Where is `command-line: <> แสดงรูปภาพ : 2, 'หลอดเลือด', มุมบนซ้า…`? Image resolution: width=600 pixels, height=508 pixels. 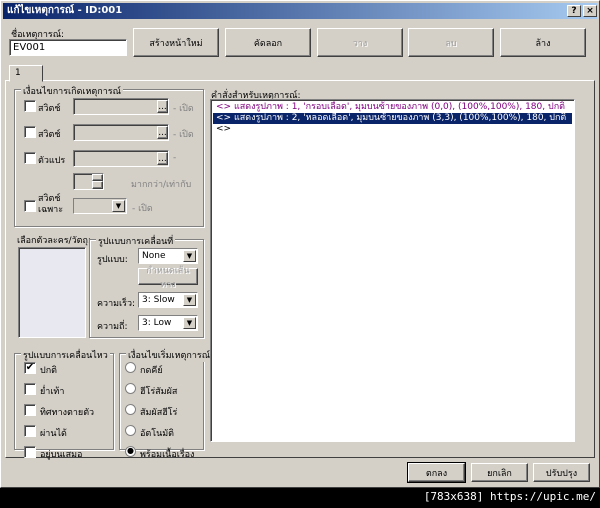
command-line: <> แสดงรูปภาพ : 2, 'หลอดเลือด', มุมบนซ้า… is located at coordinates (392, 118).